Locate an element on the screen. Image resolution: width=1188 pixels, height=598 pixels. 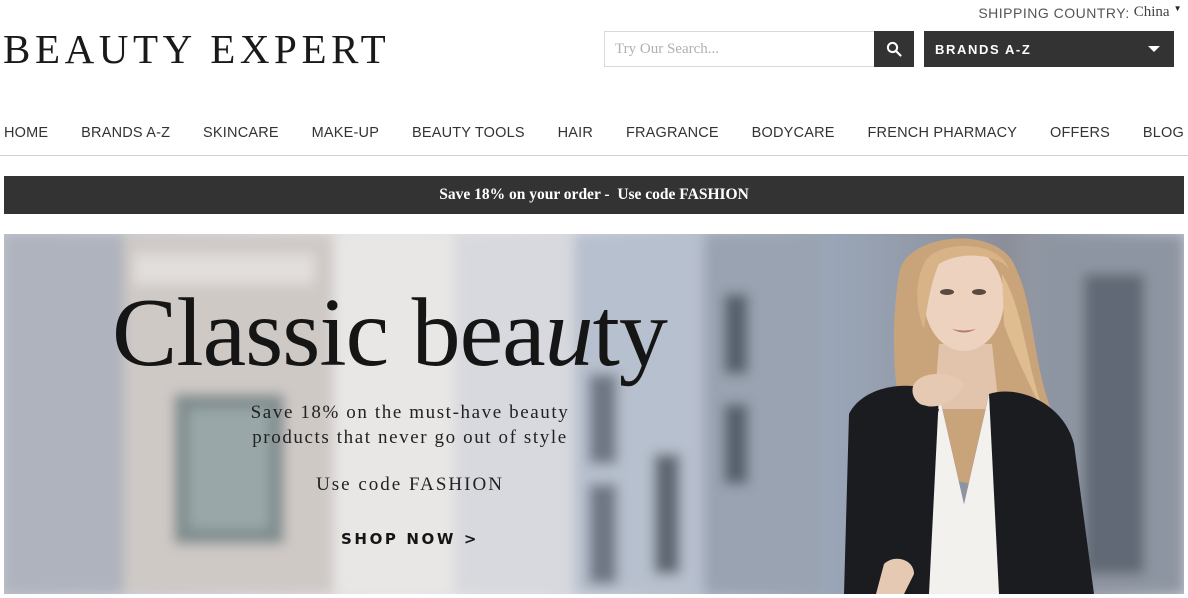
nav-item-beauty-tools: BEAUTY TOOLS is located at coordinates (468, 133).